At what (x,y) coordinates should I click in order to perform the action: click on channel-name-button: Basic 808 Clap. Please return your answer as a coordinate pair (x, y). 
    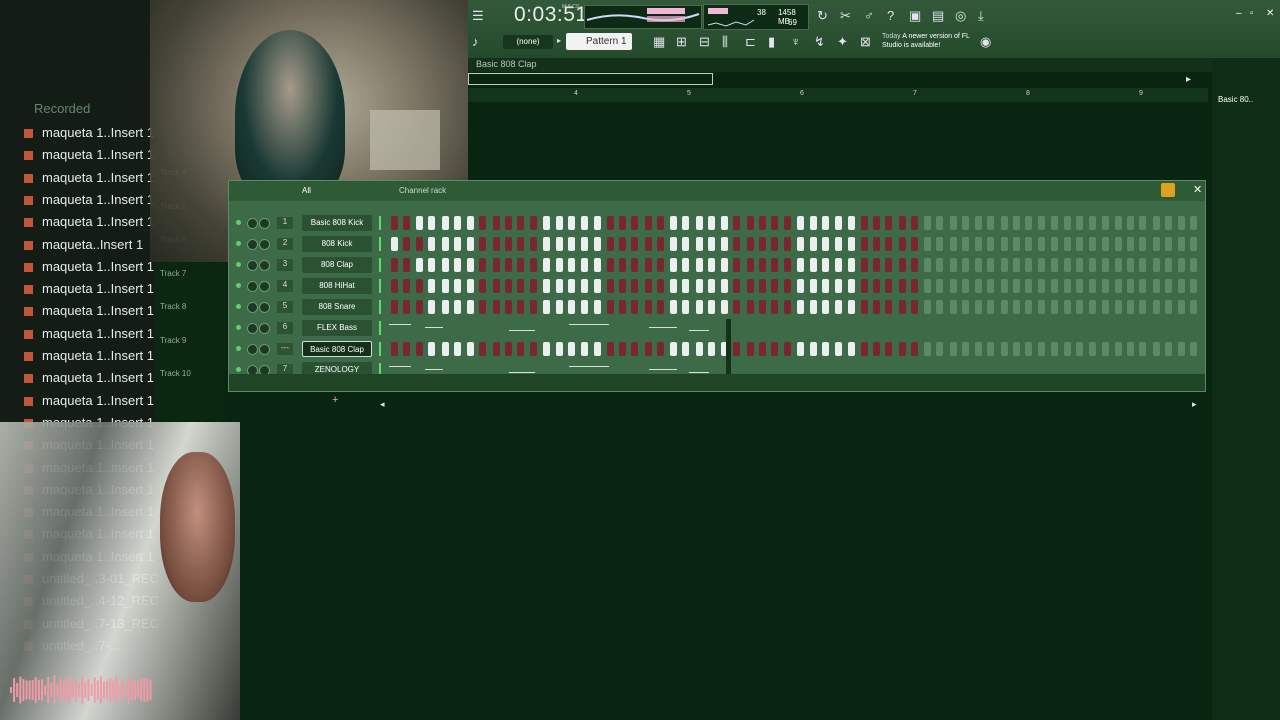
    Looking at the image, I should click on (337, 349).